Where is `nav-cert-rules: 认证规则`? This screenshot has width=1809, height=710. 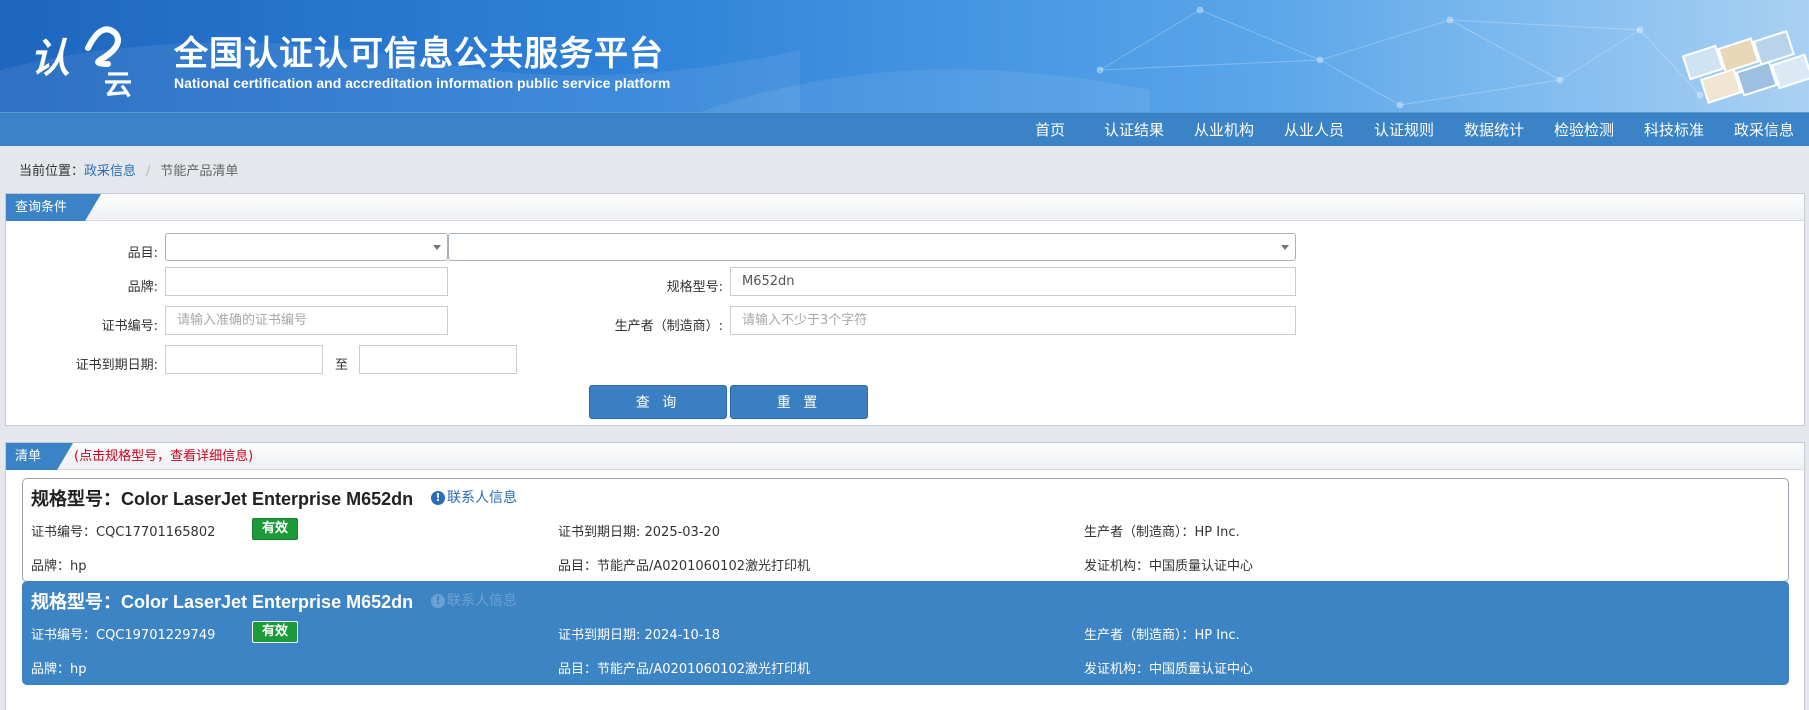
nav-cert-rules: 认证规则 is located at coordinates (1404, 130).